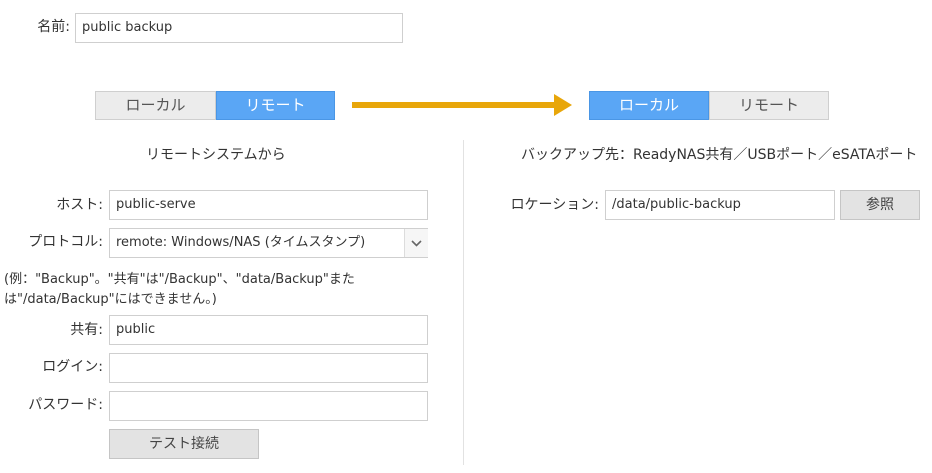 The height and width of the screenshot is (473, 932). Describe the element at coordinates (769, 105) in the screenshot. I see `dest-remote-toggle: リモート` at that location.